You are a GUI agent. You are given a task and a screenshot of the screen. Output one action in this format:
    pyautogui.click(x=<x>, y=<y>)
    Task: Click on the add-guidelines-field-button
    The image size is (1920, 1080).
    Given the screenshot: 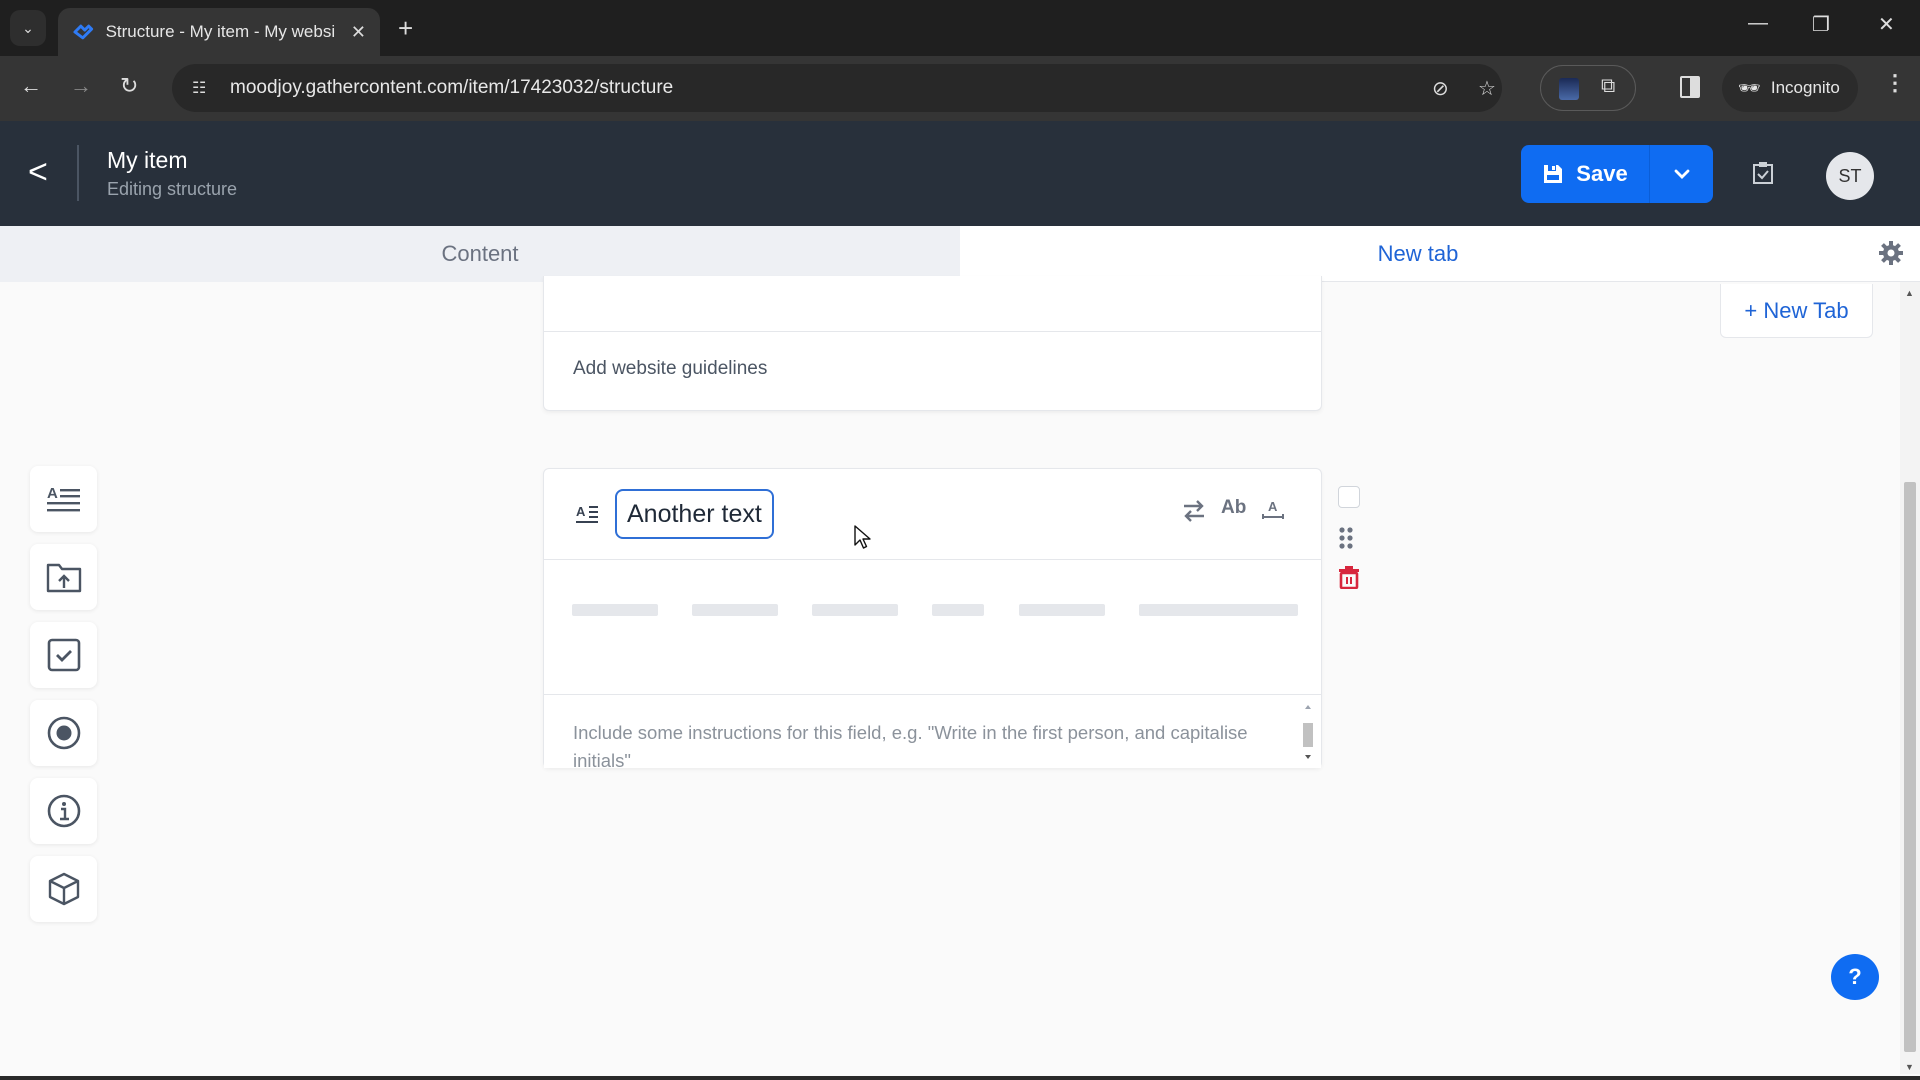 What is the action you would take?
    pyautogui.click(x=63, y=811)
    